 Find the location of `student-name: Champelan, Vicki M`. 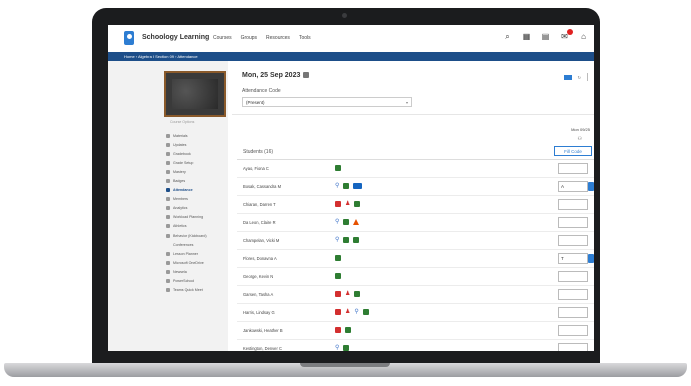

student-name: Champelan, Vicki M is located at coordinates (261, 240).